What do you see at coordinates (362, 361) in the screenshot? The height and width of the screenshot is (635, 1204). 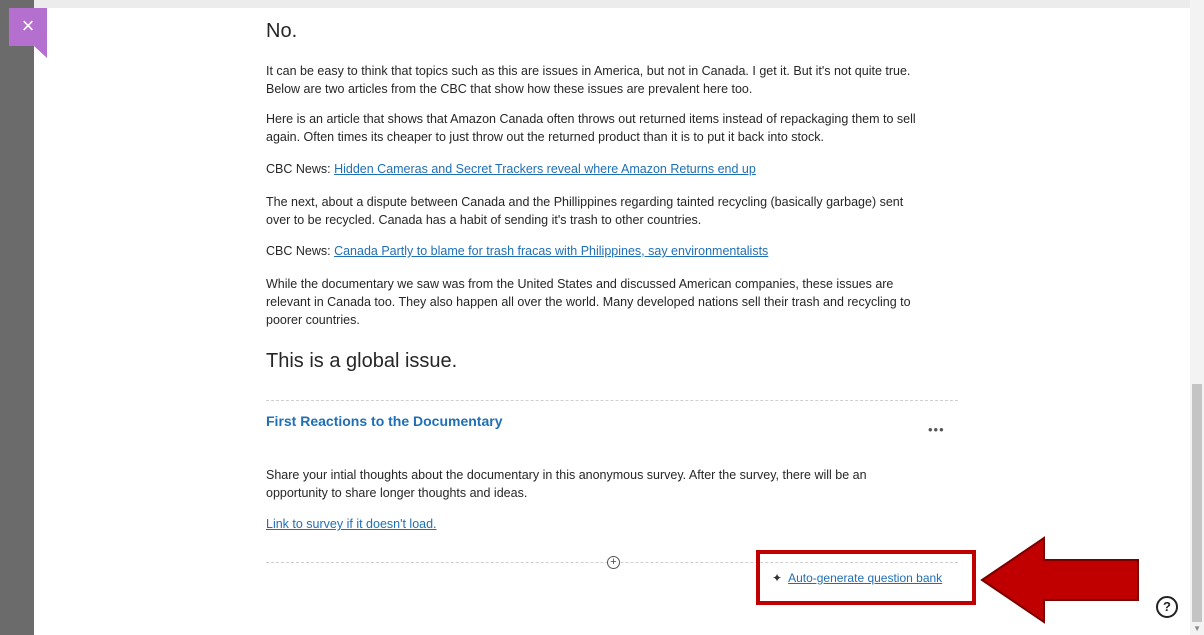 I see `heading-global-issue: This is a global issue.` at bounding box center [362, 361].